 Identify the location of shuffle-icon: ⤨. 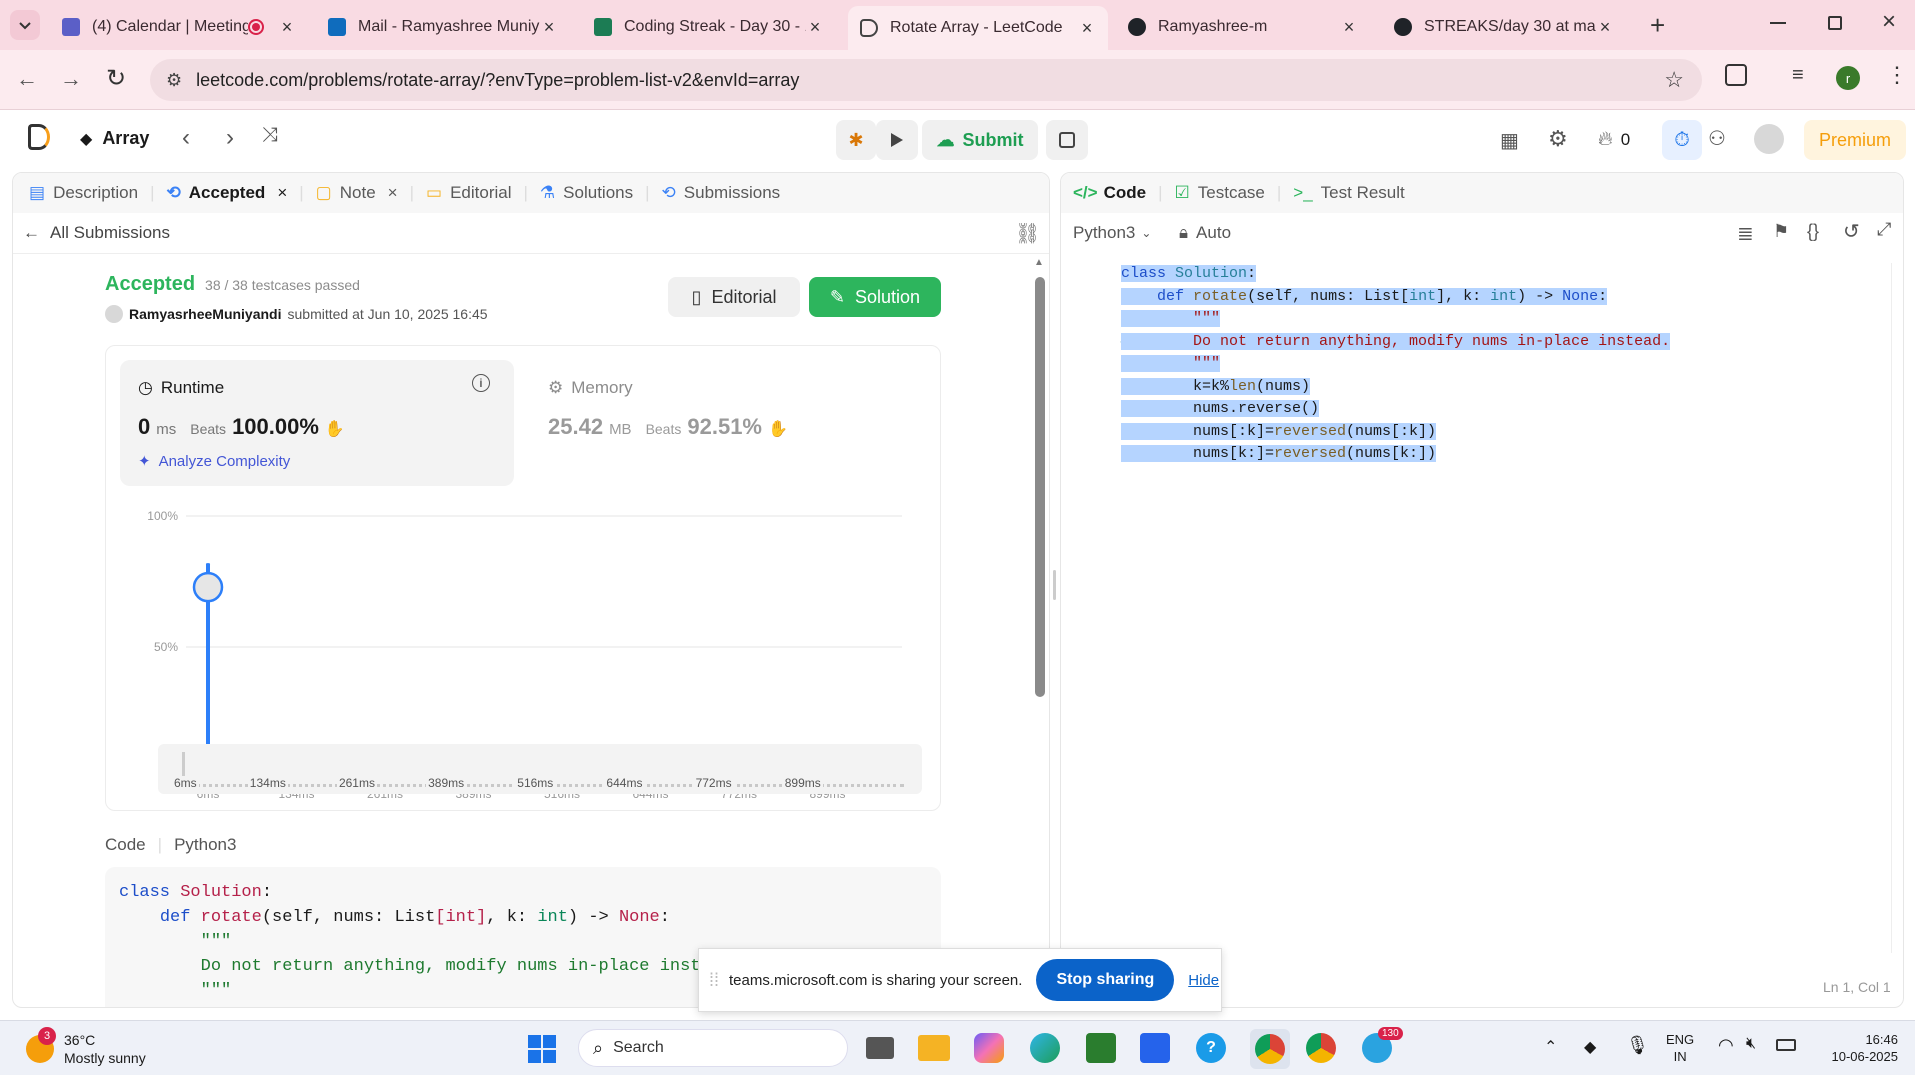
(270, 135).